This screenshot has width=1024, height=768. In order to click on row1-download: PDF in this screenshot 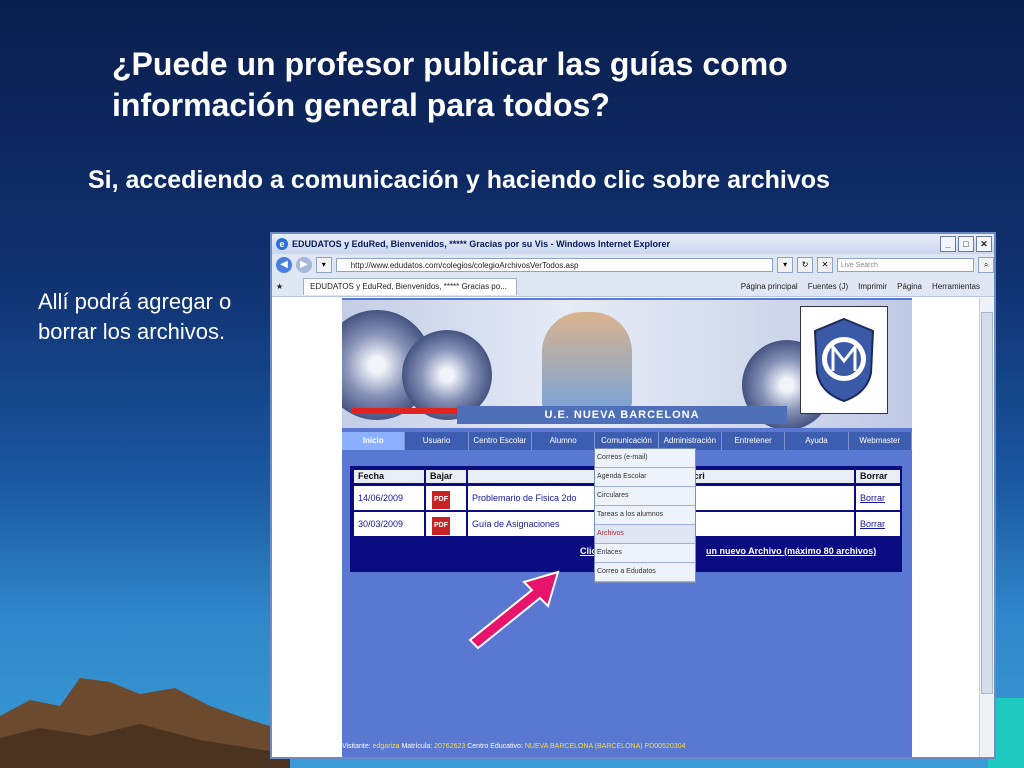, I will do `click(446, 498)`.